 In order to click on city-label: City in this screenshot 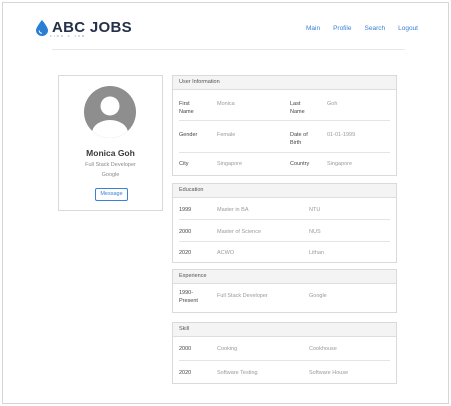, I will do `click(184, 164)`.